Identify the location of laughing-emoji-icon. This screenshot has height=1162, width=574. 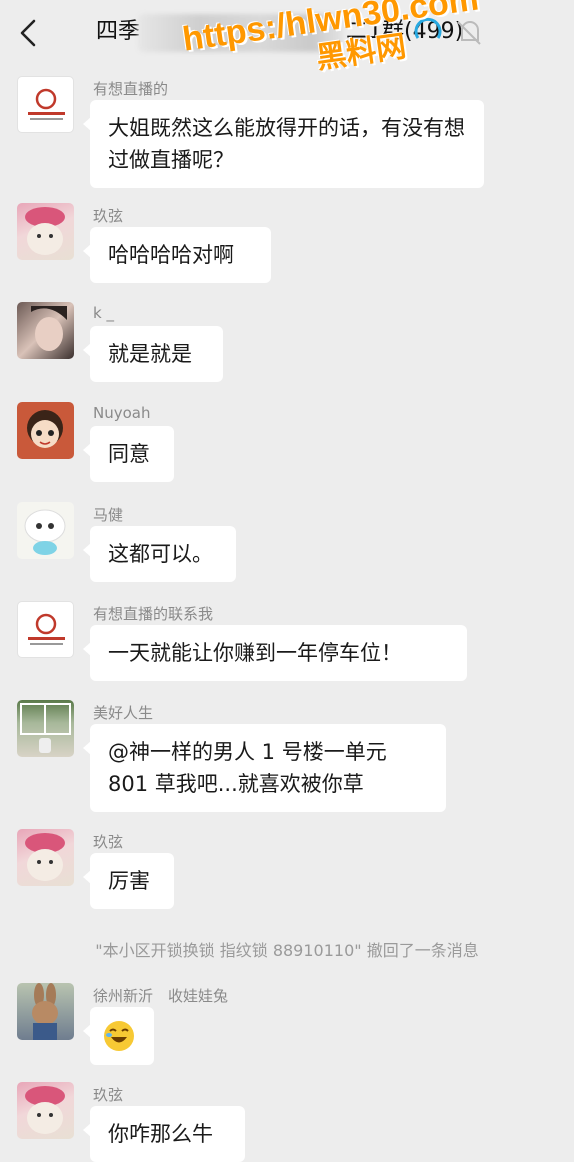
(119, 1036).